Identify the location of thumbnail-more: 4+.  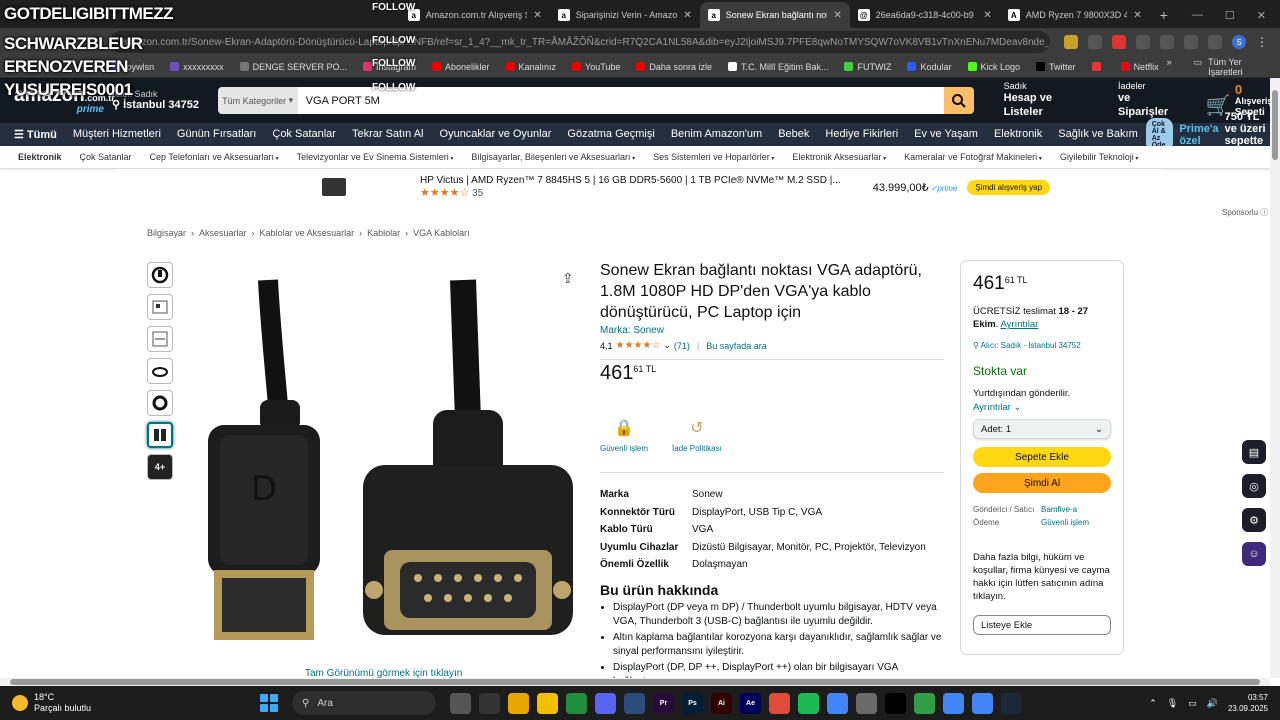
(160, 467).